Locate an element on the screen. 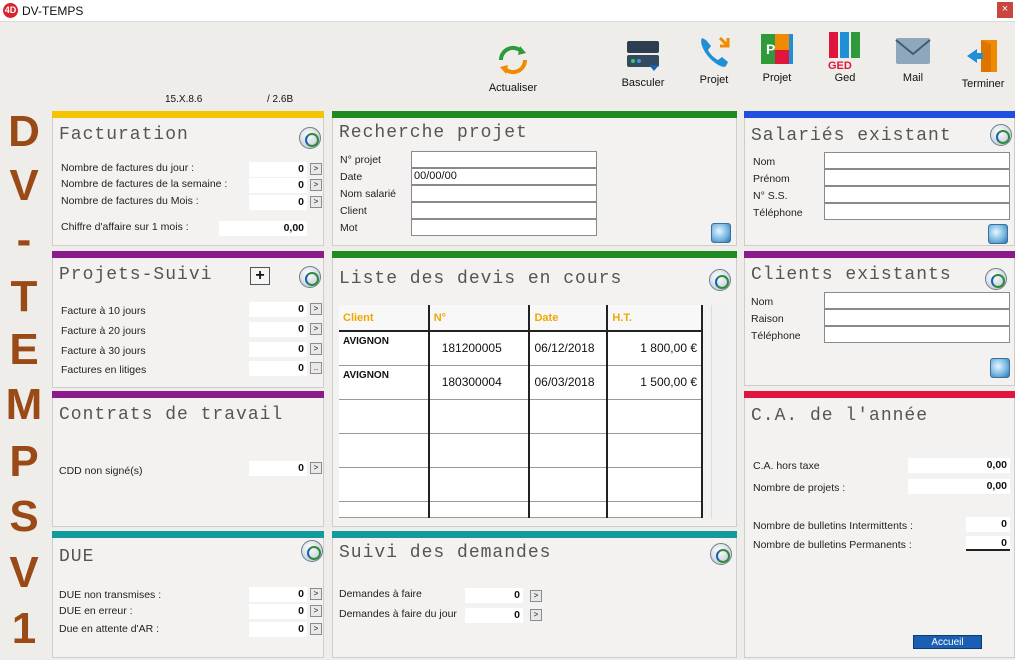 This screenshot has height=660, width=1015. salarie-prenom-input is located at coordinates (917, 177).